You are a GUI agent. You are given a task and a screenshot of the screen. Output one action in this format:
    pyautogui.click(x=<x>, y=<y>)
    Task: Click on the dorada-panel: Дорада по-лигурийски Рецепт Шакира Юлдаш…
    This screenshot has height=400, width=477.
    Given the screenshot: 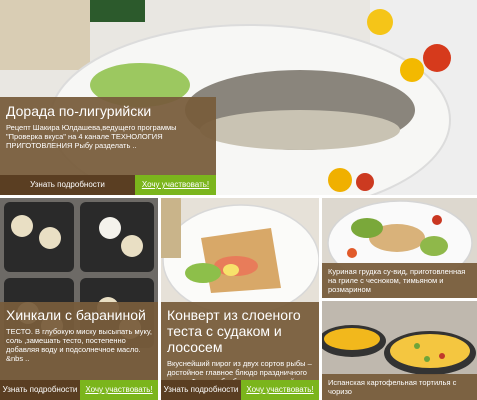 What is the action you would take?
    pyautogui.click(x=108, y=146)
    